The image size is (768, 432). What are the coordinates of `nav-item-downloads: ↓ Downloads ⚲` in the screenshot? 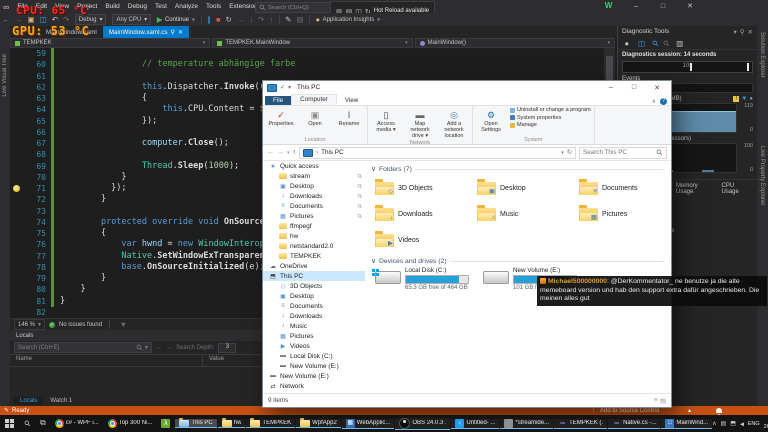 It's located at (314, 196).